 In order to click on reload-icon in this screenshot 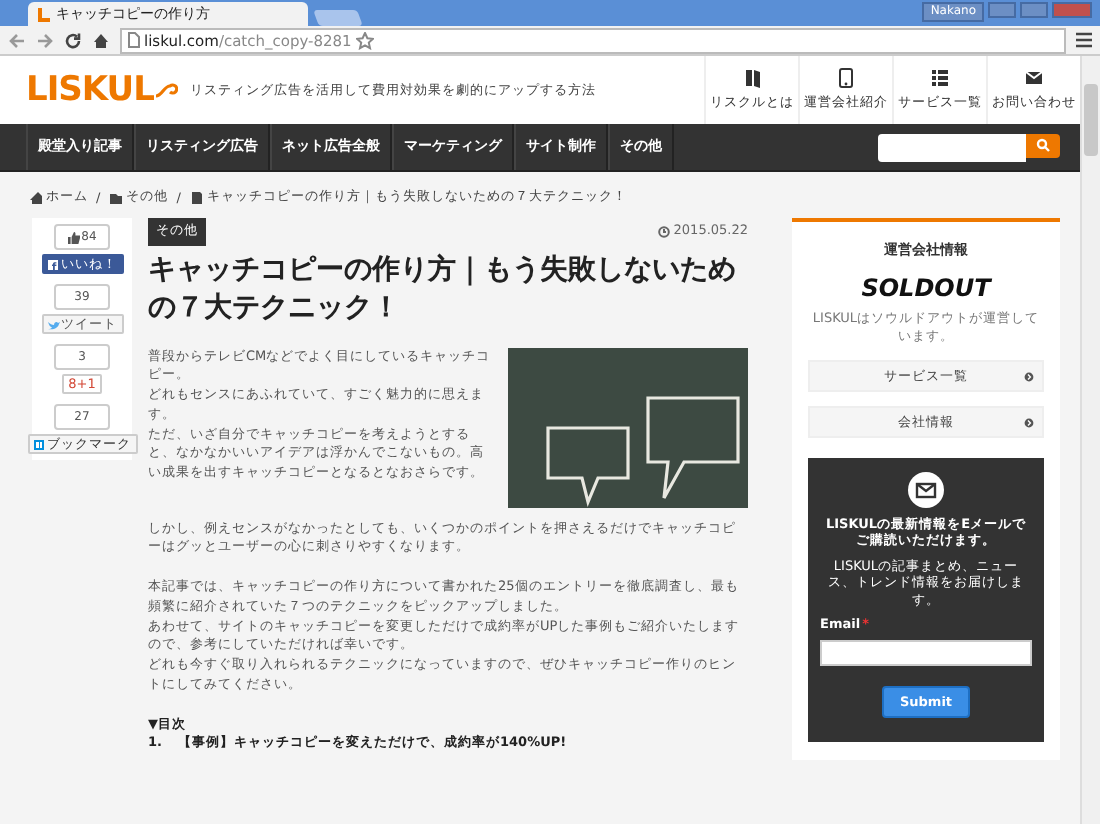, I will do `click(73, 40)`.